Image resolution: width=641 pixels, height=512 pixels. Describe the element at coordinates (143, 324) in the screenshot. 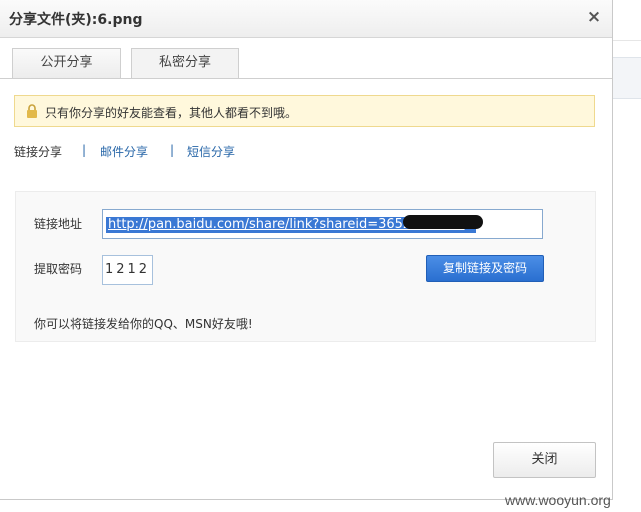

I see `share-tip: 你可以将链接发给你的QQ、MSN好友哦!` at that location.